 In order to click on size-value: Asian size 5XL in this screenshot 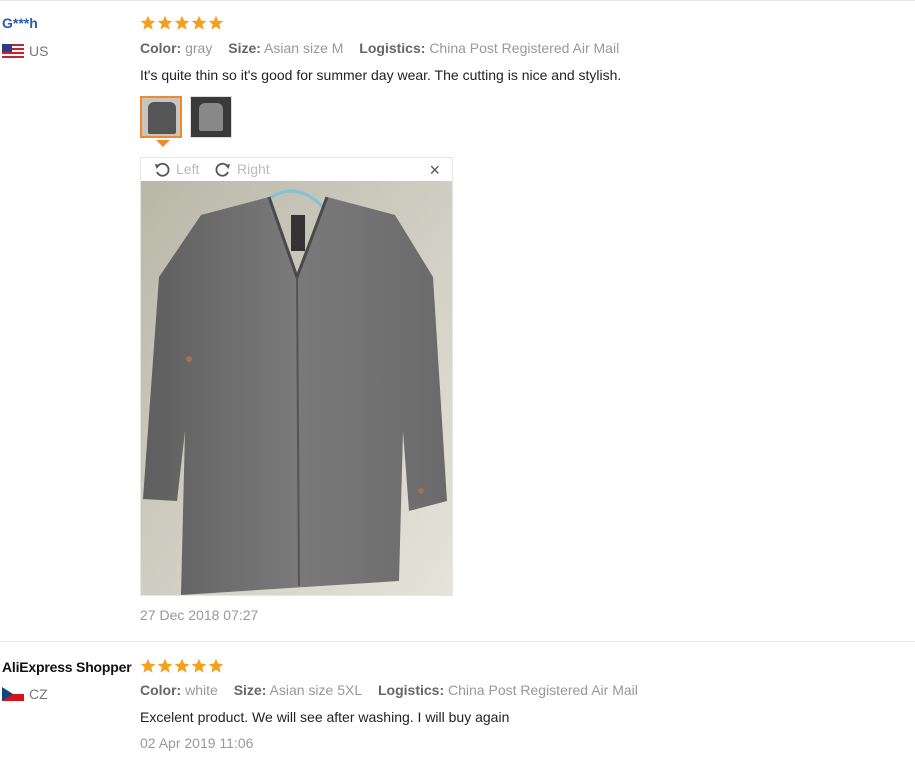, I will do `click(316, 690)`.